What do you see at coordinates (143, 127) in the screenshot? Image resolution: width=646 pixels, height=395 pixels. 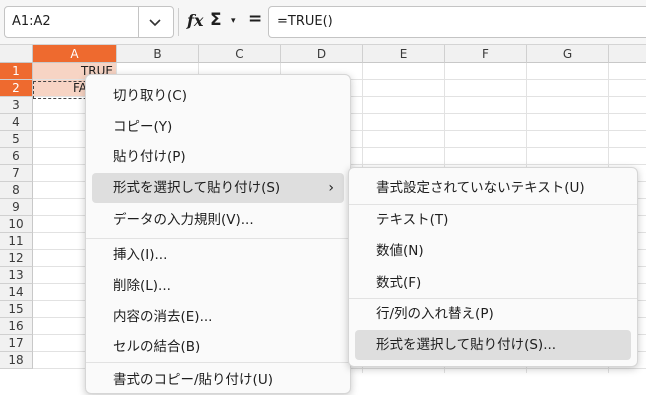 I see `menu-item-label: コピー(Y)` at bounding box center [143, 127].